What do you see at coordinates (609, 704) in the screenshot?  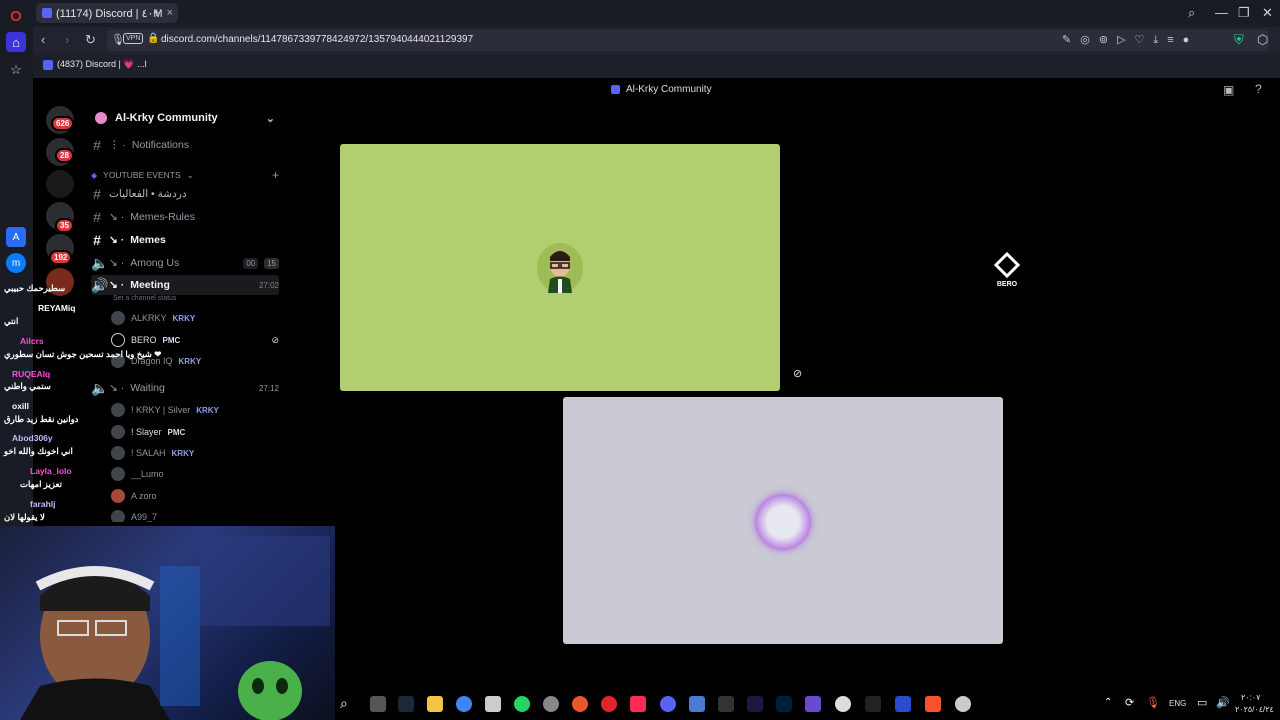 I see `opera-icon` at bounding box center [609, 704].